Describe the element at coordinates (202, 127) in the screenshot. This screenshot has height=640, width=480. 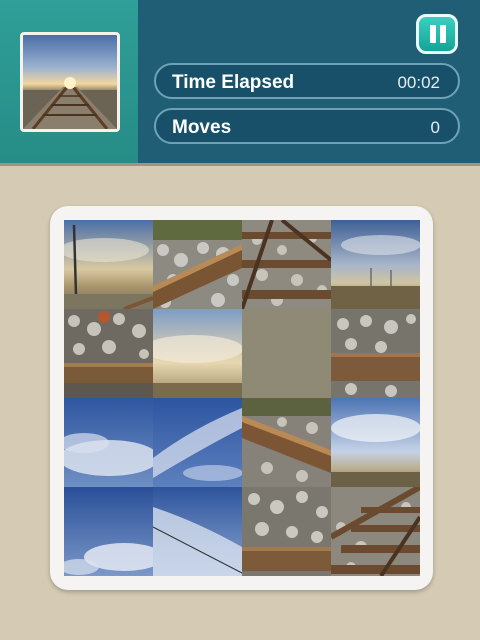
I see `moves-label: Moves` at that location.